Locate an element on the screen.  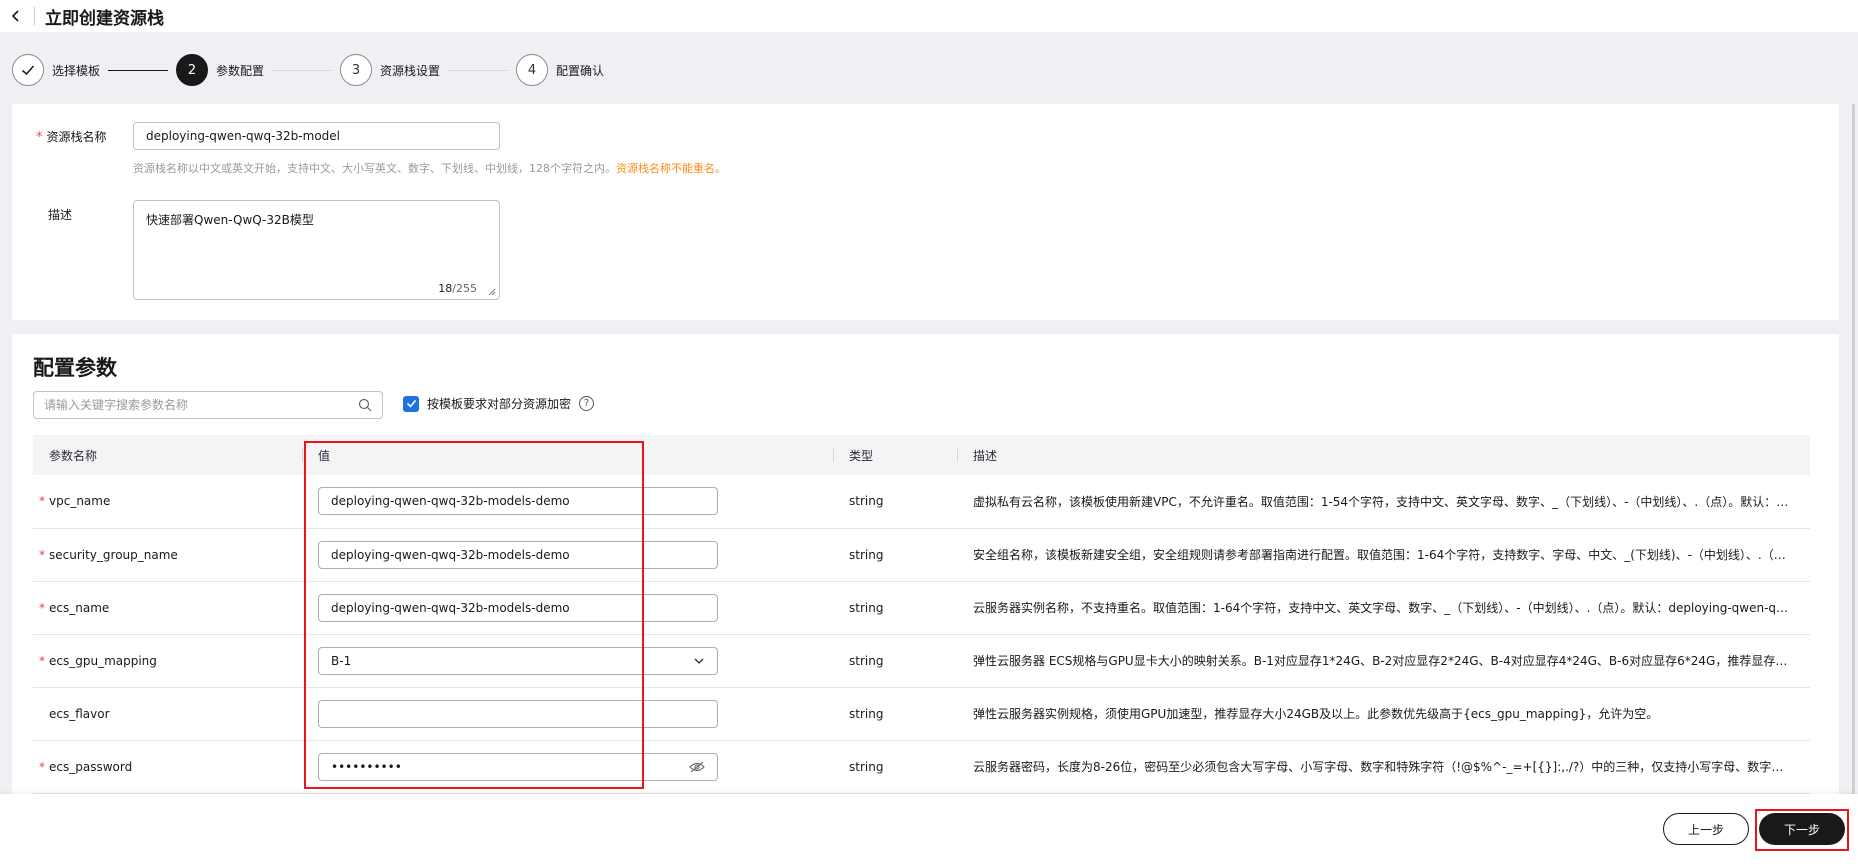
param-name: ecs_name is located at coordinates (79, 607).